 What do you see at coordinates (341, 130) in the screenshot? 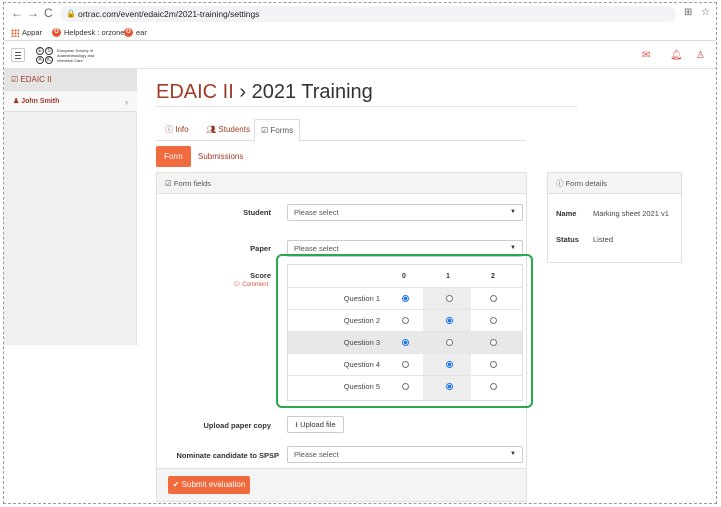
I see `tab-bar: ⓘ Info 👥︎ Students ☑ Forms` at bounding box center [341, 130].